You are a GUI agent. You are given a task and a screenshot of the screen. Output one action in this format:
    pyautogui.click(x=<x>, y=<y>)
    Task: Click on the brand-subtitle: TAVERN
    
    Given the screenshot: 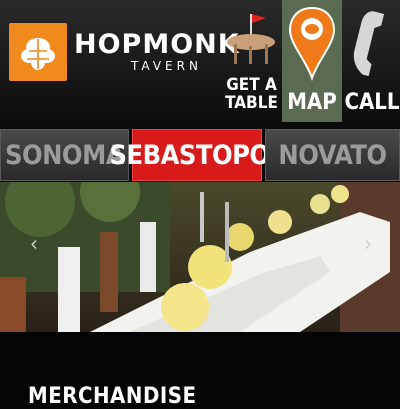 What is the action you would take?
    pyautogui.click(x=166, y=66)
    